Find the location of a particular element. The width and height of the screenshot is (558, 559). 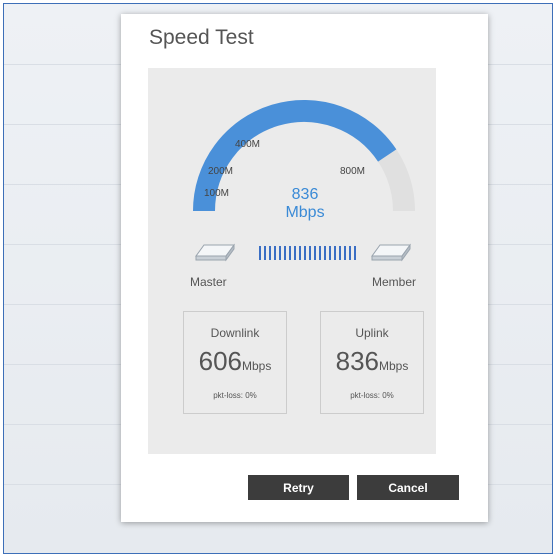

uplink-value: 836Mbps is located at coordinates (372, 361).